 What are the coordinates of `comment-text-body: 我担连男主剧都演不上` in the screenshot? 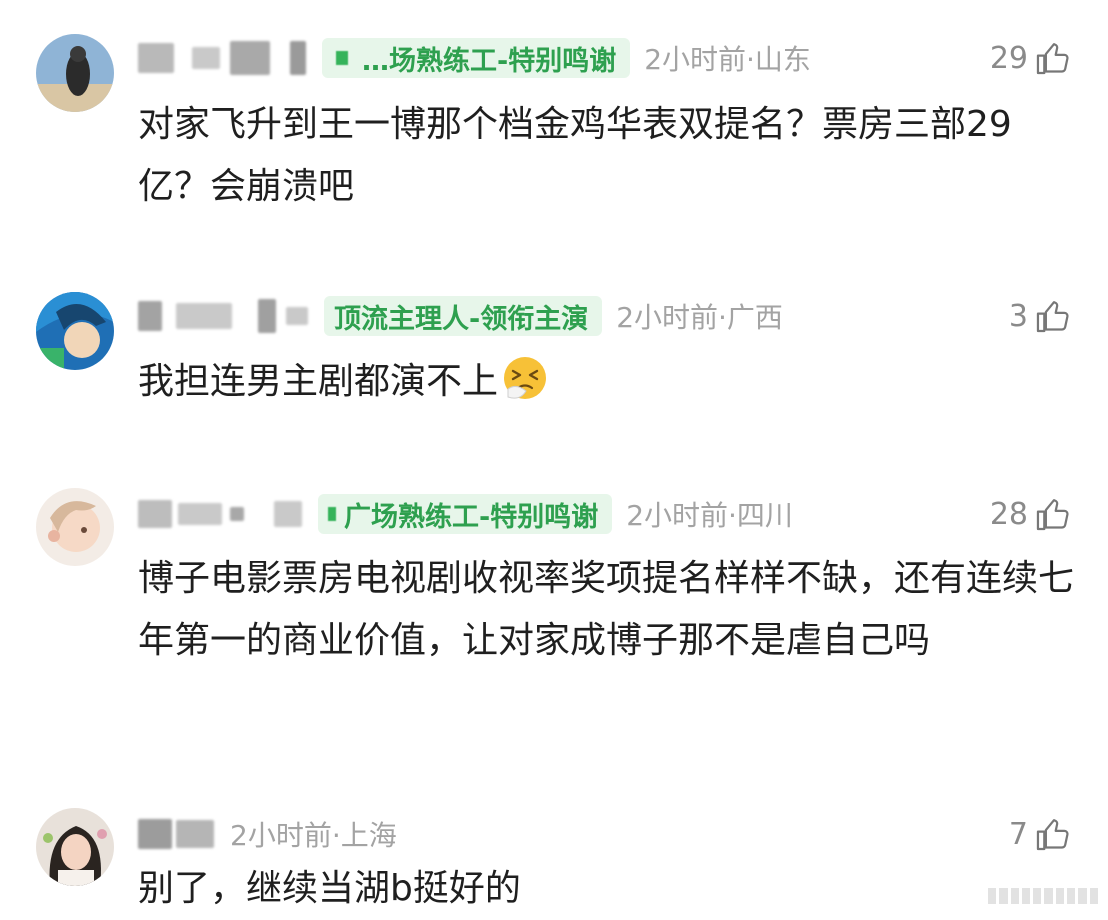 It's located at (318, 381).